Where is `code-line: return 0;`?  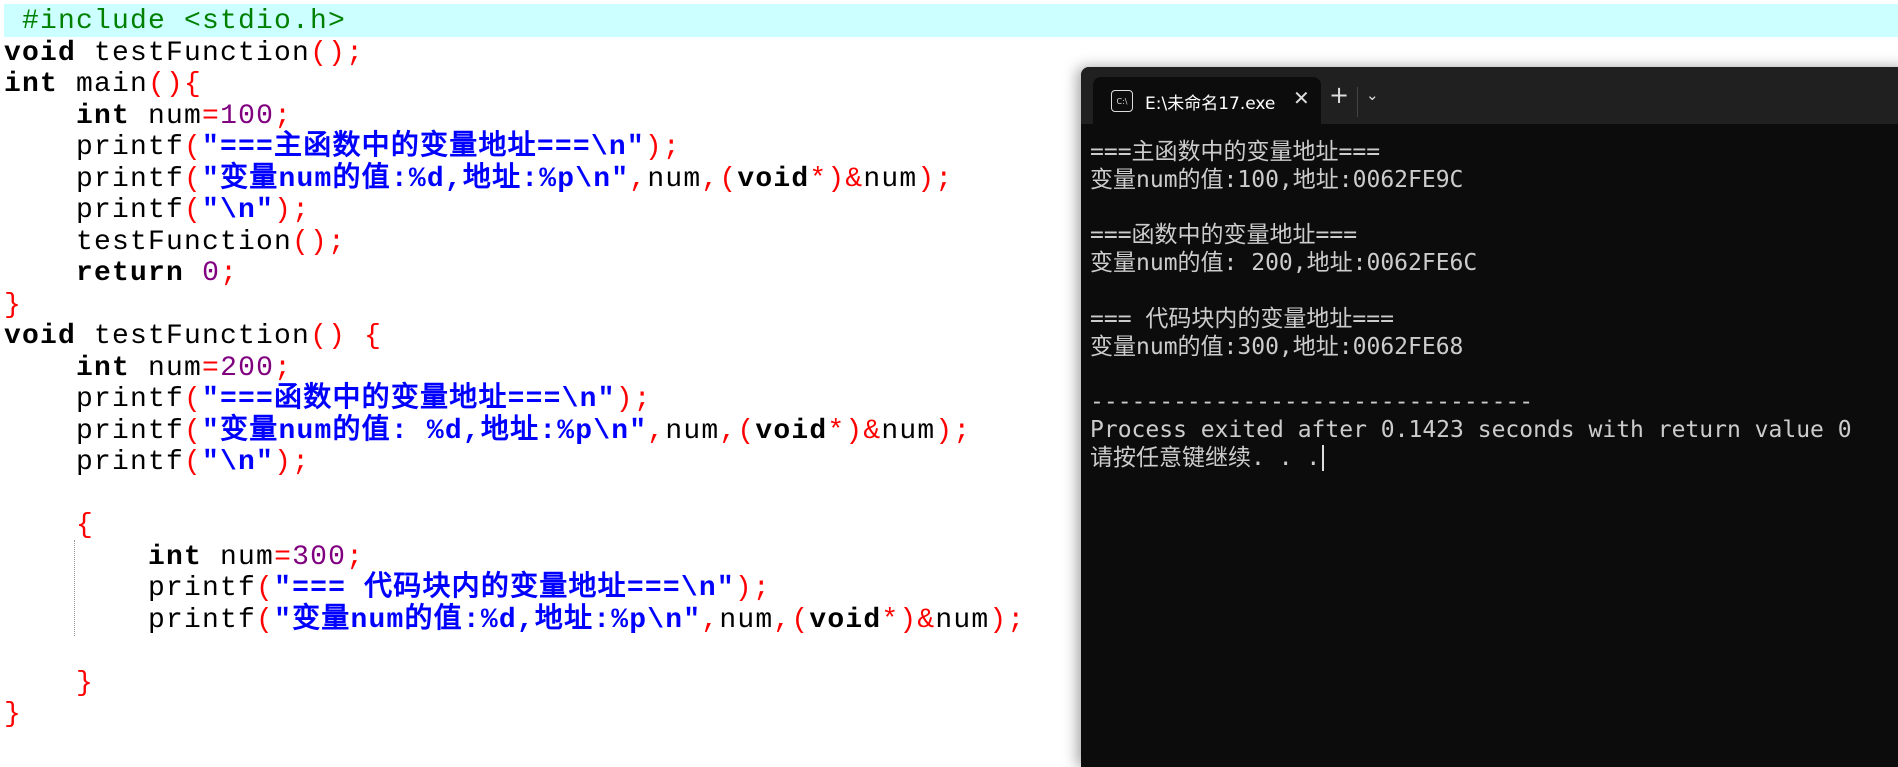
code-line: return 0; is located at coordinates (121, 273).